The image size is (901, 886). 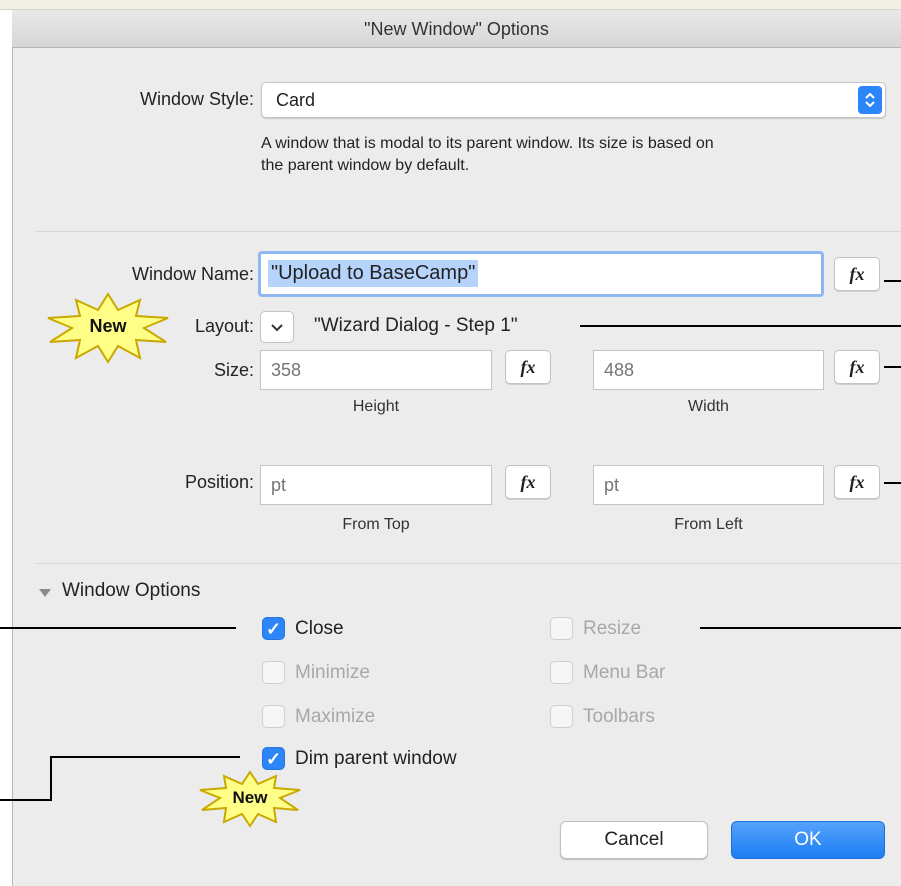 What do you see at coordinates (365, 165) in the screenshot?
I see `window-style-description-line: the parent window by default.` at bounding box center [365, 165].